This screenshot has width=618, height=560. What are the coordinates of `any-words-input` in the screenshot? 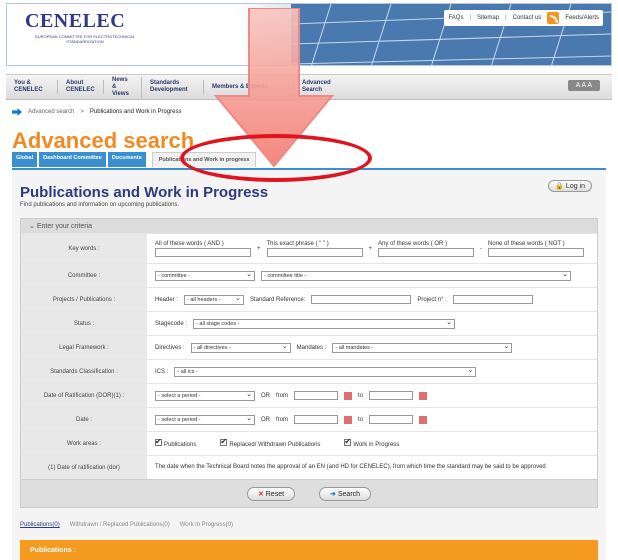 It's located at (426, 252).